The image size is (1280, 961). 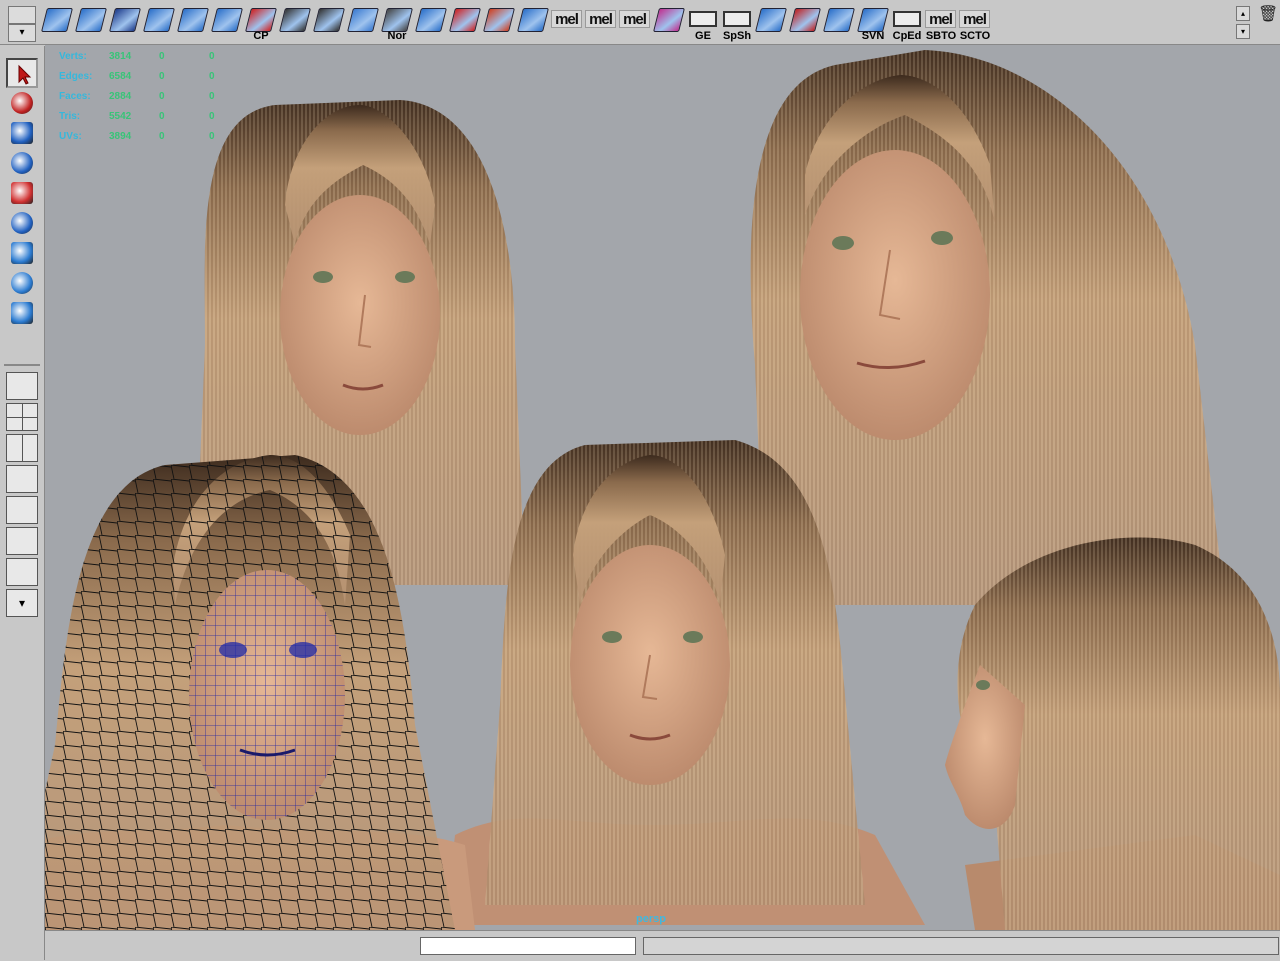 I want to click on uv-editor-icon, so click(x=669, y=20).